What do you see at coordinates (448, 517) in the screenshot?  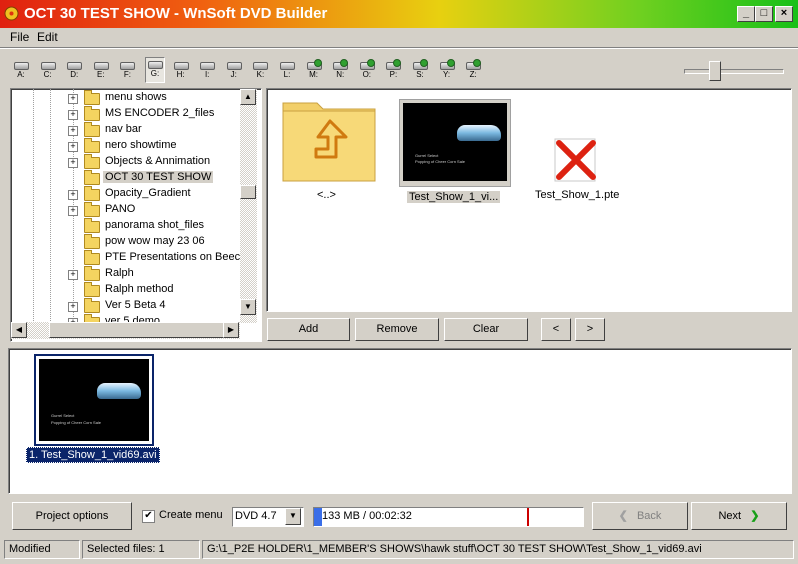 I see `disc-usage-bar: 133 MB / 00:02:32` at bounding box center [448, 517].